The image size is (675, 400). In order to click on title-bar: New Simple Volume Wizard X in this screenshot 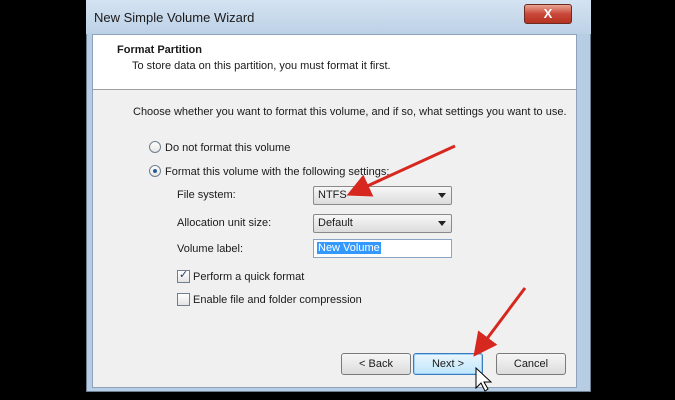, I will do `click(338, 17)`.